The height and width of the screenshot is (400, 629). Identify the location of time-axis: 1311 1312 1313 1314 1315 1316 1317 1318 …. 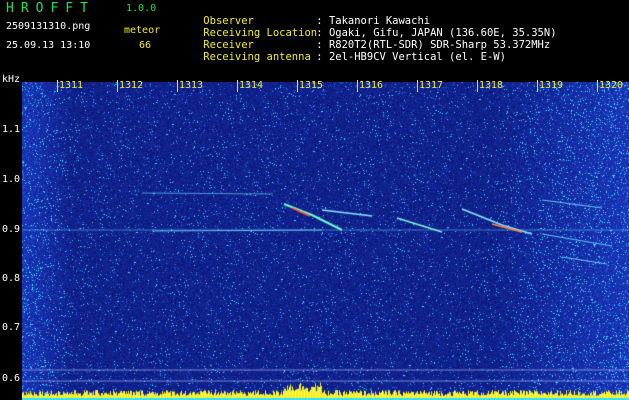
(314, 86).